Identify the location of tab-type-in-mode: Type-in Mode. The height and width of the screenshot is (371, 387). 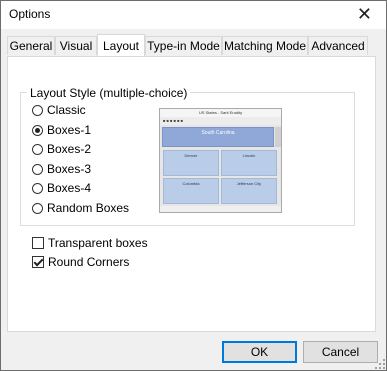
(183, 45).